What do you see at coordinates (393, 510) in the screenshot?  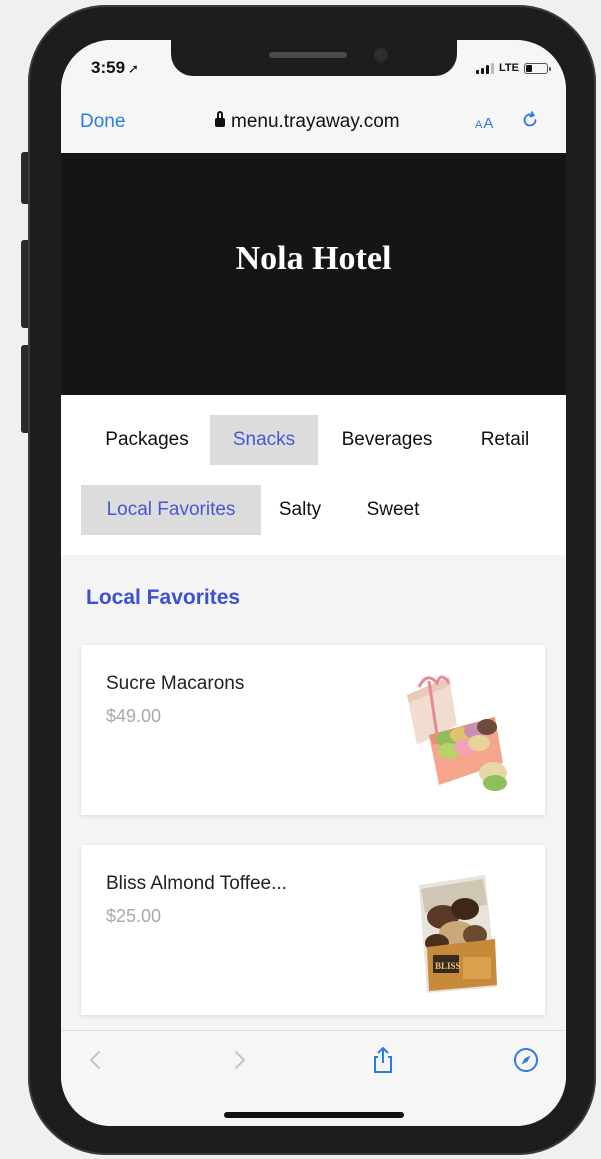 I see `subtab-sweet: Sweet` at bounding box center [393, 510].